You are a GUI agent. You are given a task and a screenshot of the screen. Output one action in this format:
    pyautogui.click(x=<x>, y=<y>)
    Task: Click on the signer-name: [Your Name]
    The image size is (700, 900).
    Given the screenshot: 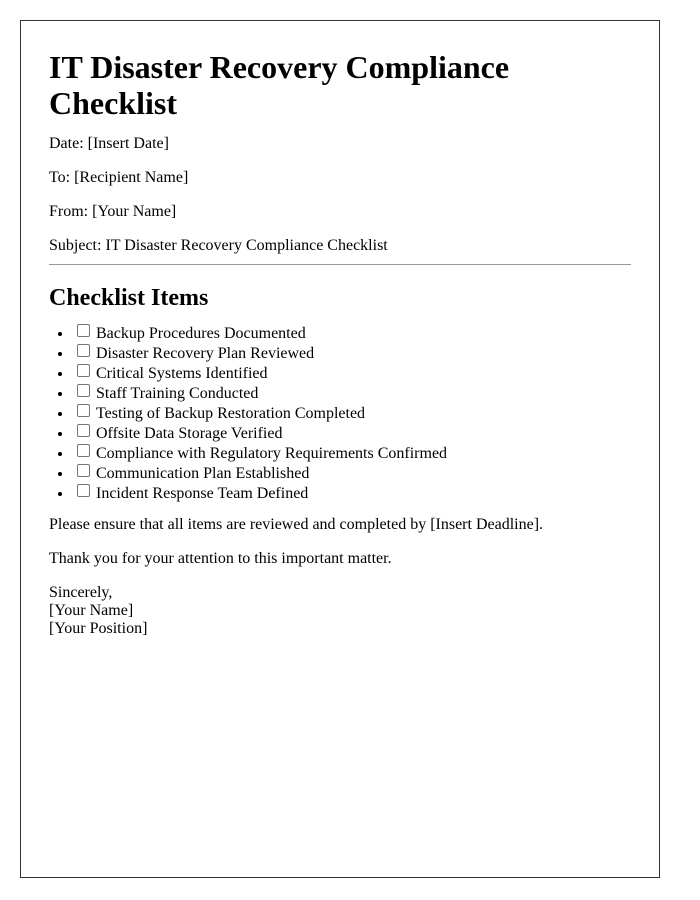 What is the action you would take?
    pyautogui.click(x=91, y=610)
    